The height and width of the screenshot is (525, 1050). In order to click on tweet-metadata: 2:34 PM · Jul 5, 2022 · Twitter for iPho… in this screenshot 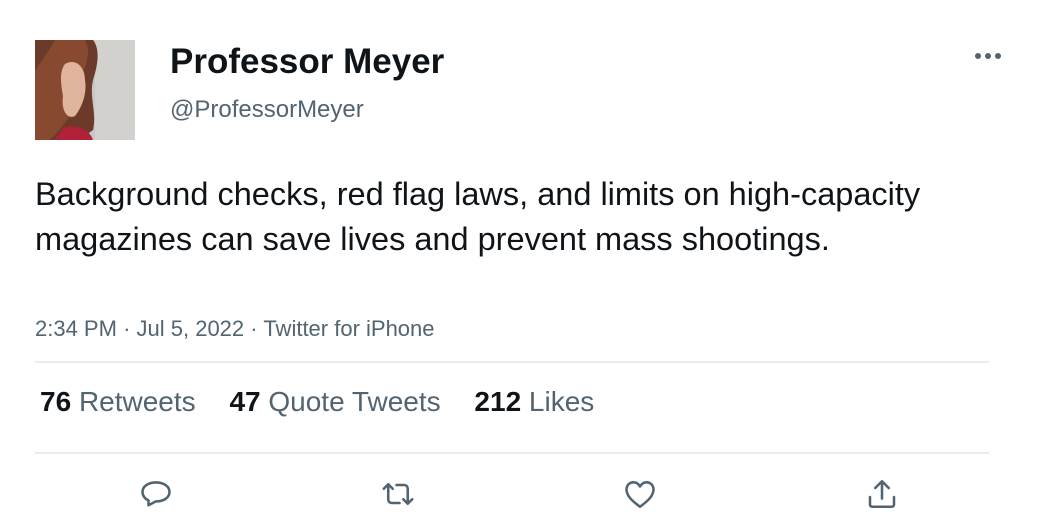, I will do `click(235, 329)`.